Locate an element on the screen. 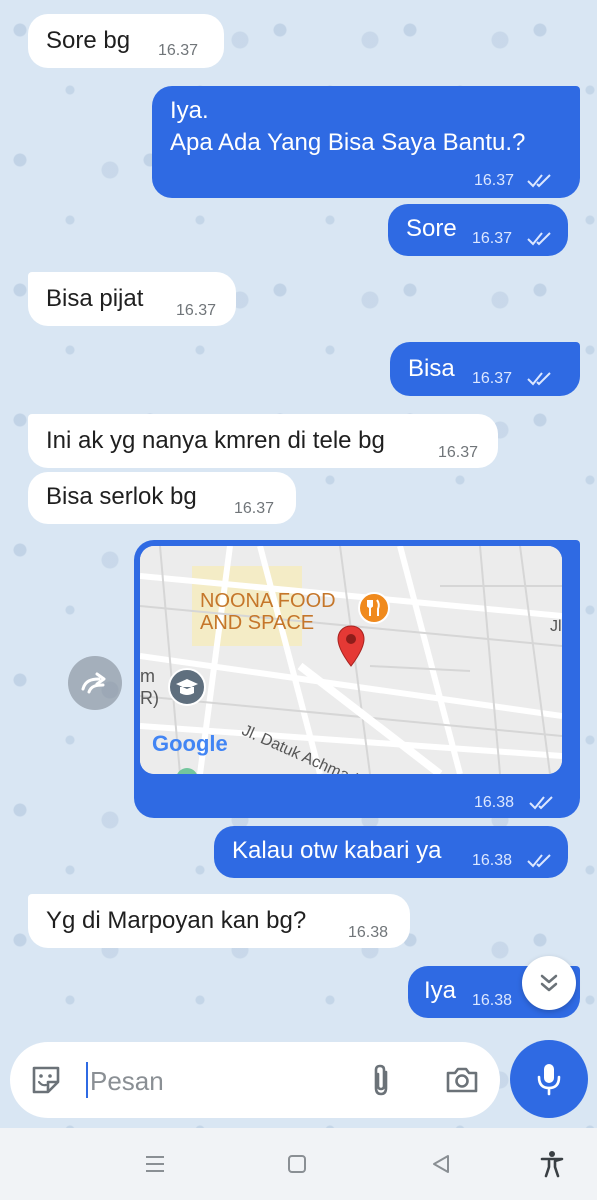 Image resolution: width=597 pixels, height=1200 pixels. incoming-message: Bisa pijat 16.37 is located at coordinates (132, 299).